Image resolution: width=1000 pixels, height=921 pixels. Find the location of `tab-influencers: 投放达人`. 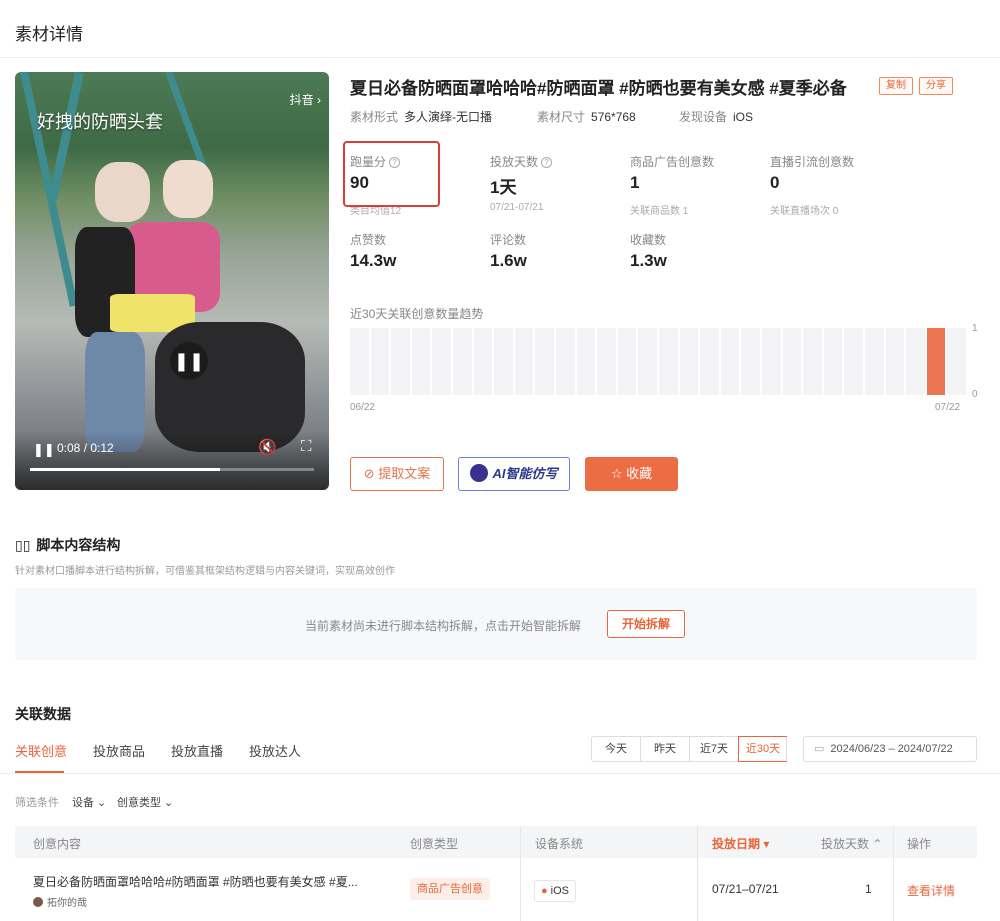

tab-influencers: 投放达人 is located at coordinates (275, 750).